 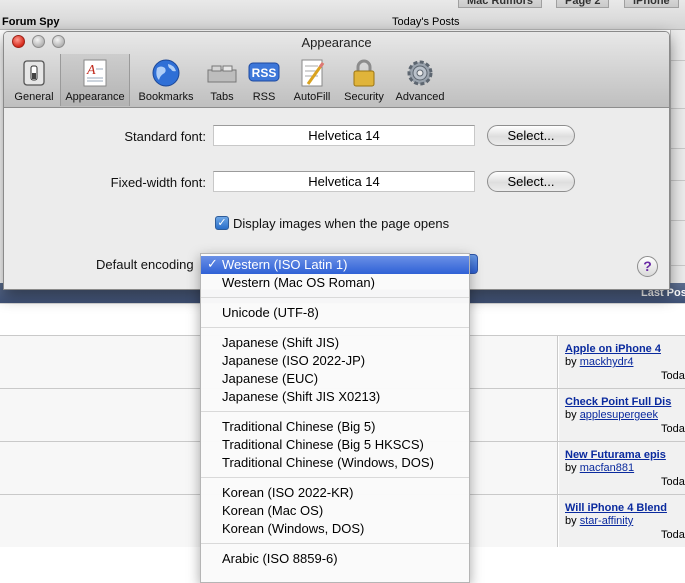 What do you see at coordinates (285, 264) in the screenshot?
I see `encoding-option-label: Western (ISO Latin 1)` at bounding box center [285, 264].